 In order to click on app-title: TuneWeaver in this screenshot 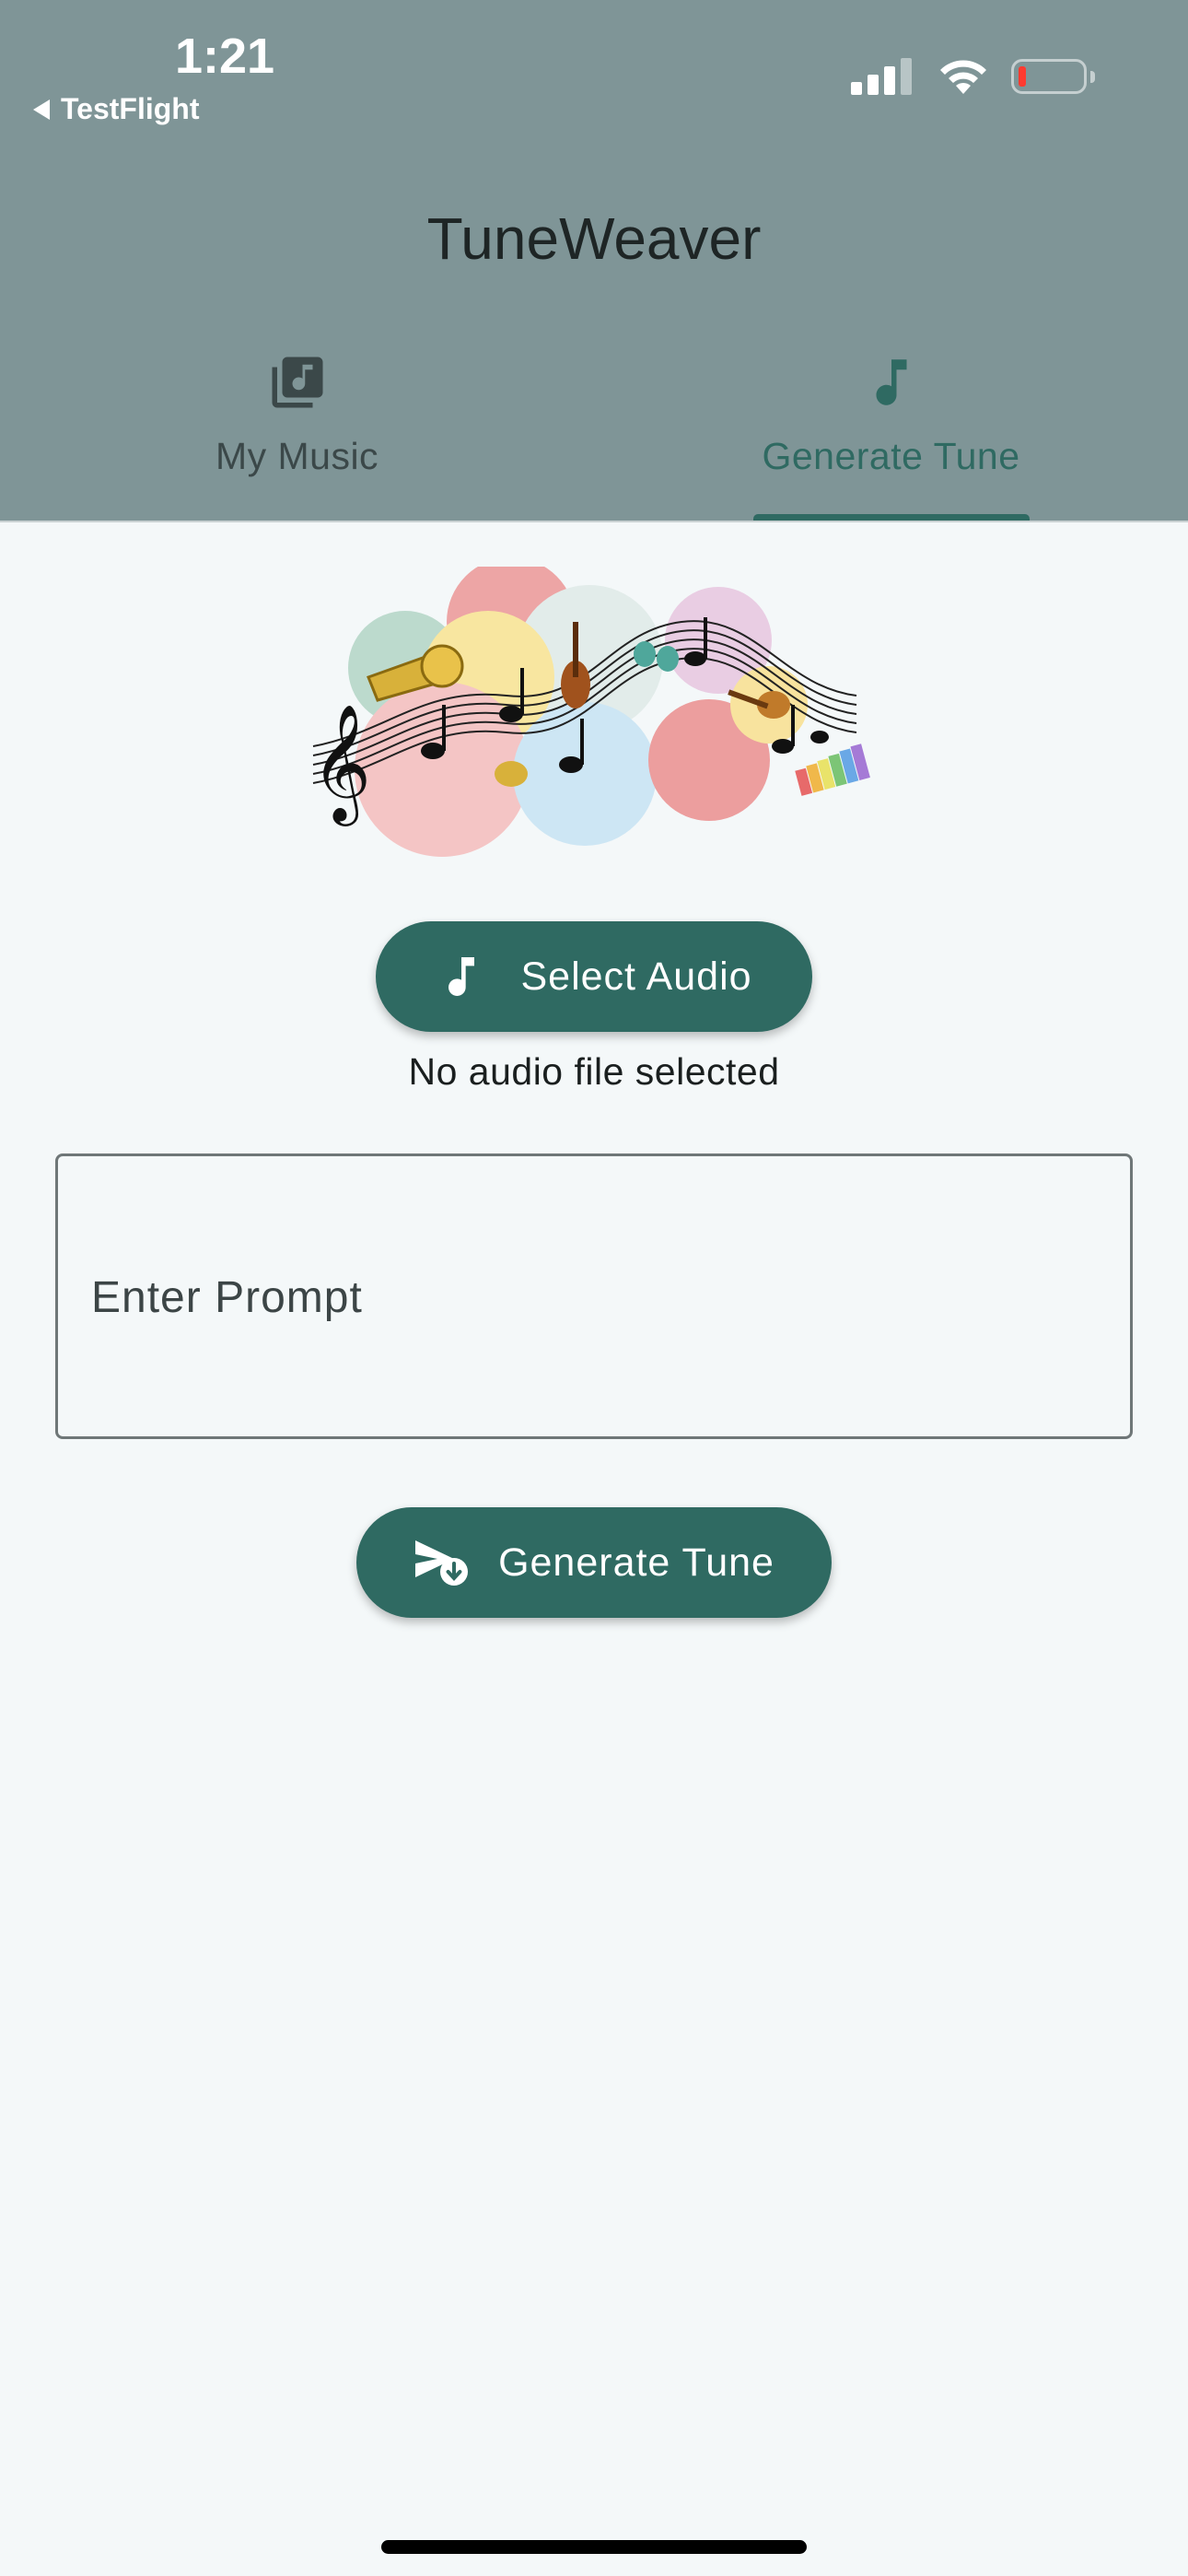, I will do `click(594, 238)`.